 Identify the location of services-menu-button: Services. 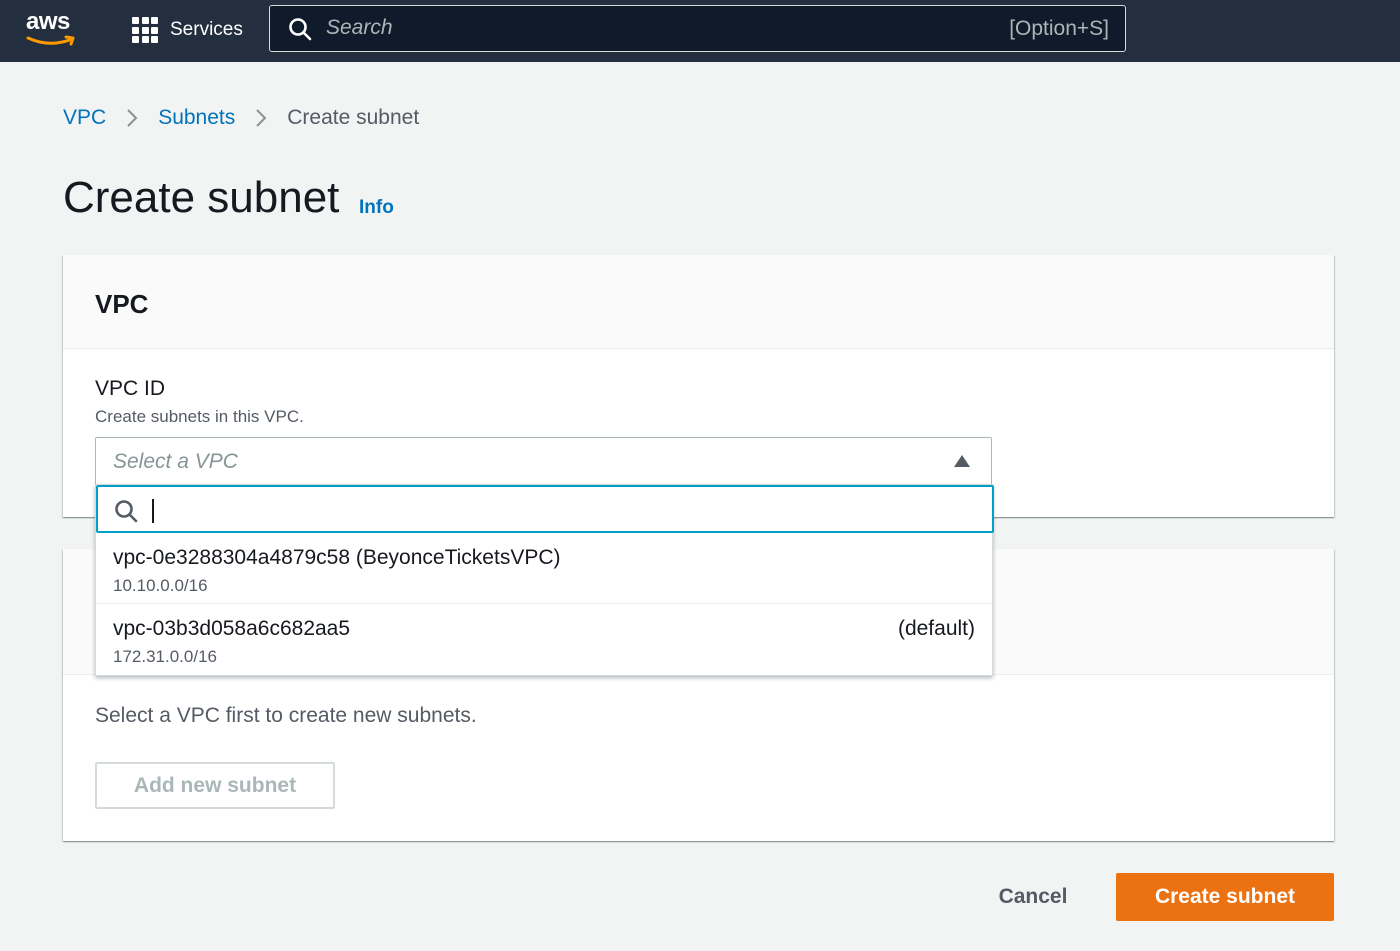
(187, 30).